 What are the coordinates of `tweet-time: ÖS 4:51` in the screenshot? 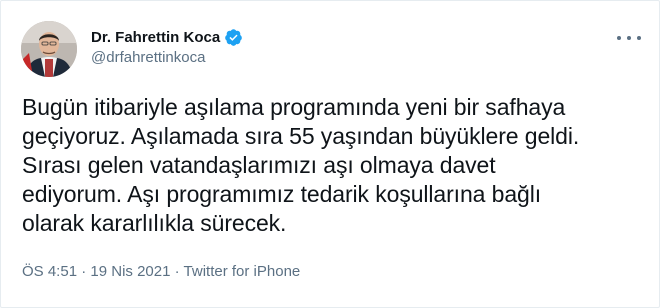 It's located at (50, 271).